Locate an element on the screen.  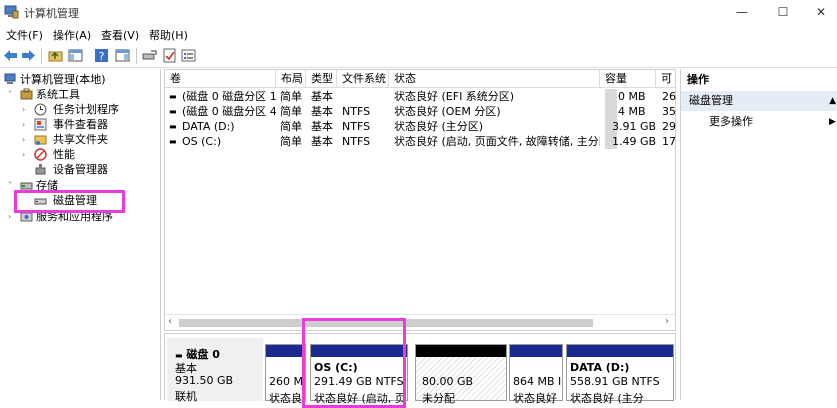
partition-efi: 260 M 状态良 is located at coordinates (285, 374).